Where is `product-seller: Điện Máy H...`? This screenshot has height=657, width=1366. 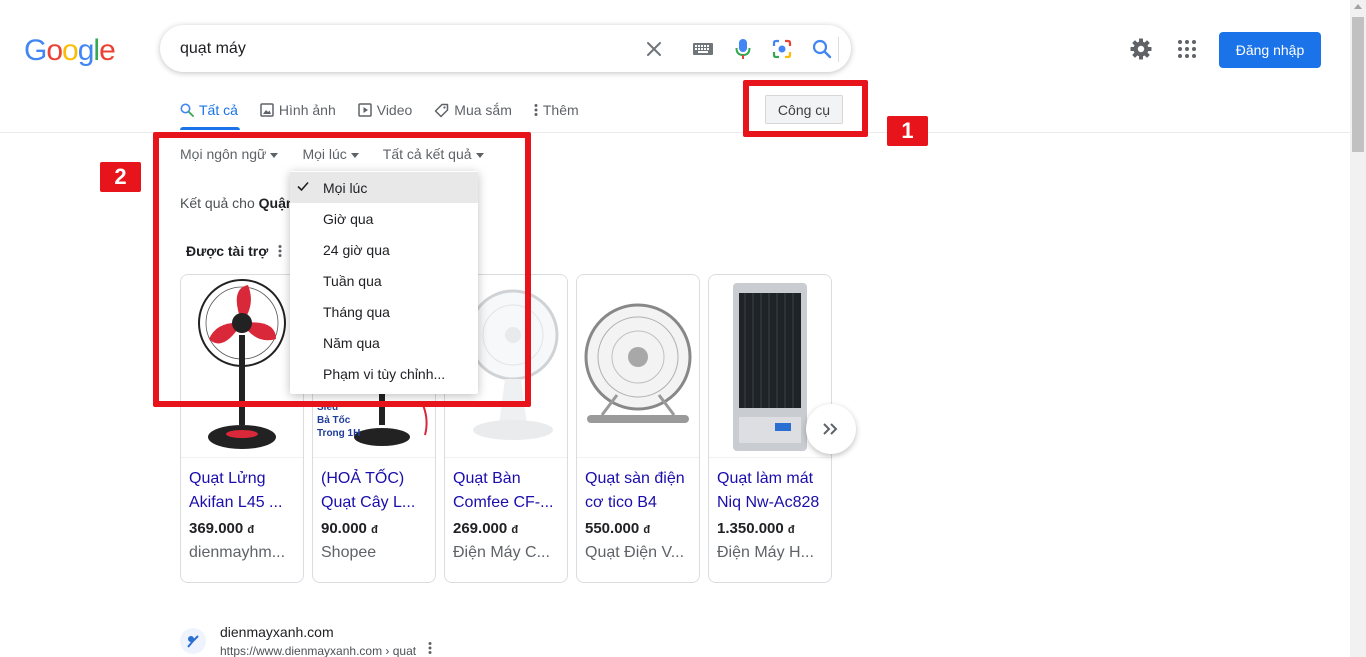
product-seller: Điện Máy H... is located at coordinates (765, 552).